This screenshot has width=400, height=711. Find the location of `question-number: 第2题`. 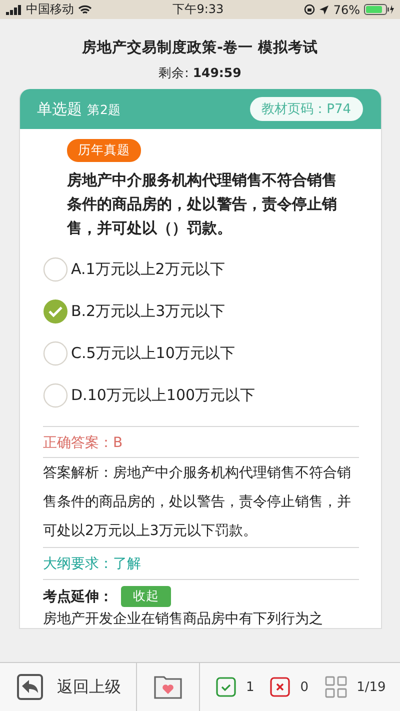

question-number: 第2题 is located at coordinates (104, 110).